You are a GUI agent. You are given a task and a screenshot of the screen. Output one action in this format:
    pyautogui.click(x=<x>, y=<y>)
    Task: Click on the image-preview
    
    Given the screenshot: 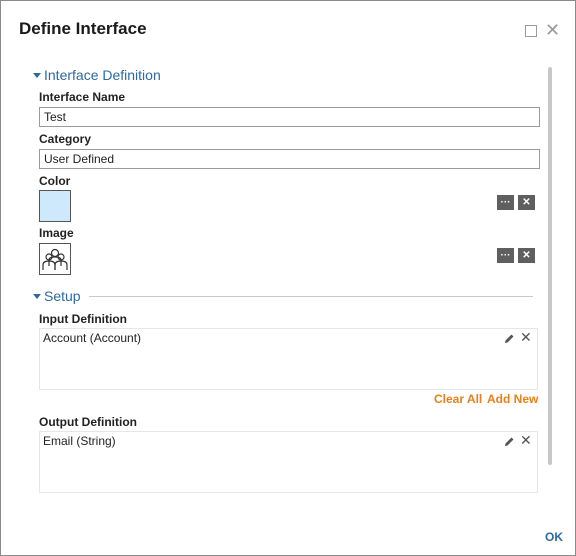 What is the action you would take?
    pyautogui.click(x=55, y=259)
    